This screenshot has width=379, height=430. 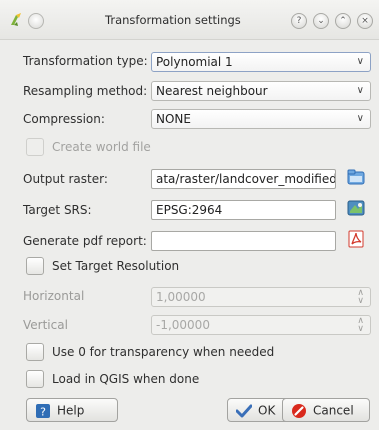 What do you see at coordinates (16, 19) in the screenshot?
I see `qgis-logo-icon` at bounding box center [16, 19].